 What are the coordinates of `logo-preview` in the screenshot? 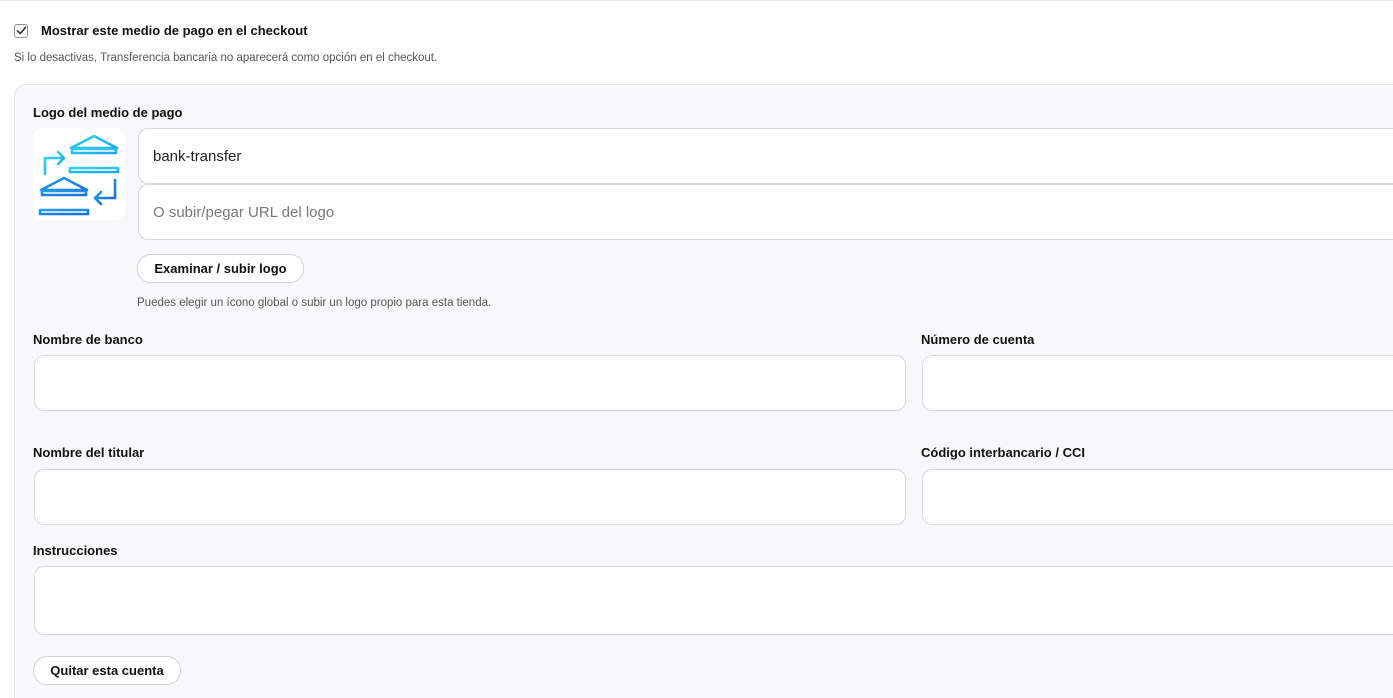 It's located at (79, 174).